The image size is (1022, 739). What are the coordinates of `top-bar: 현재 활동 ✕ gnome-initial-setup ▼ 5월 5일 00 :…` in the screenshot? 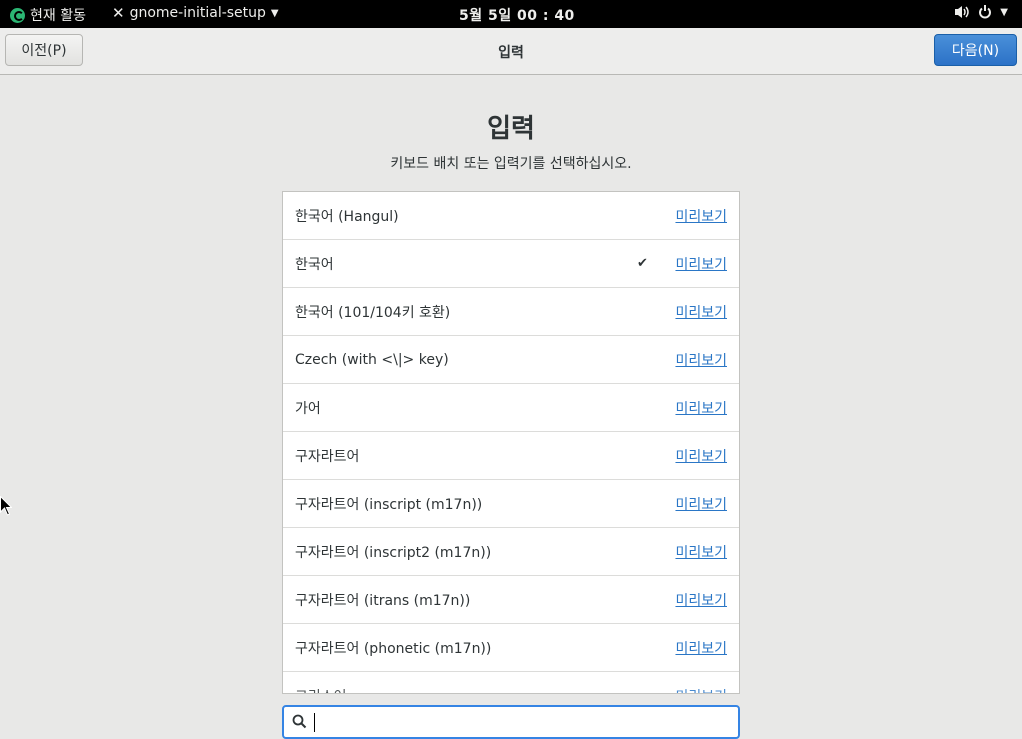 It's located at (511, 14).